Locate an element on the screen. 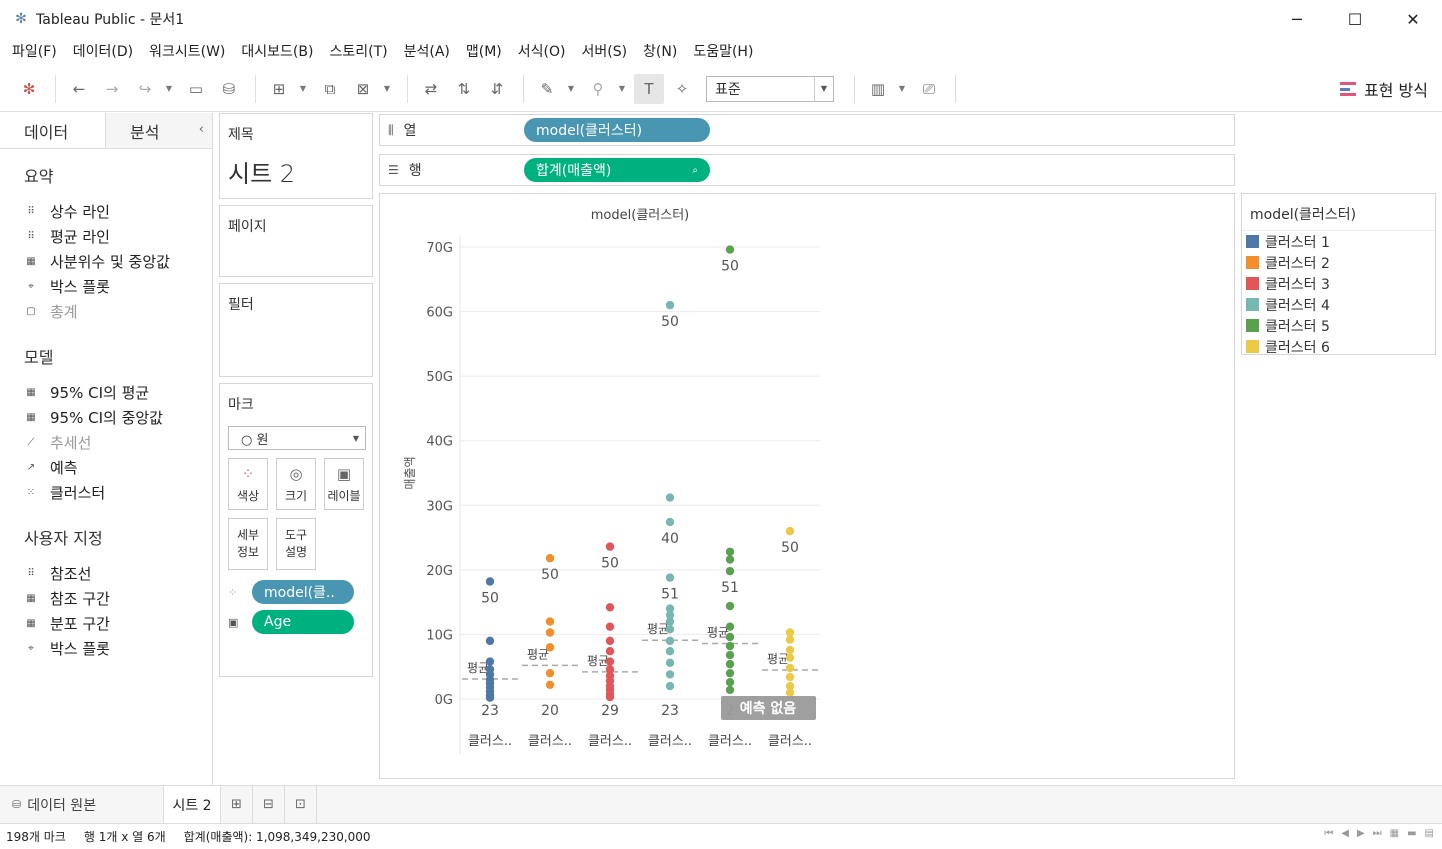 The image size is (1442, 849). filters-card: 필터 is located at coordinates (296, 330).